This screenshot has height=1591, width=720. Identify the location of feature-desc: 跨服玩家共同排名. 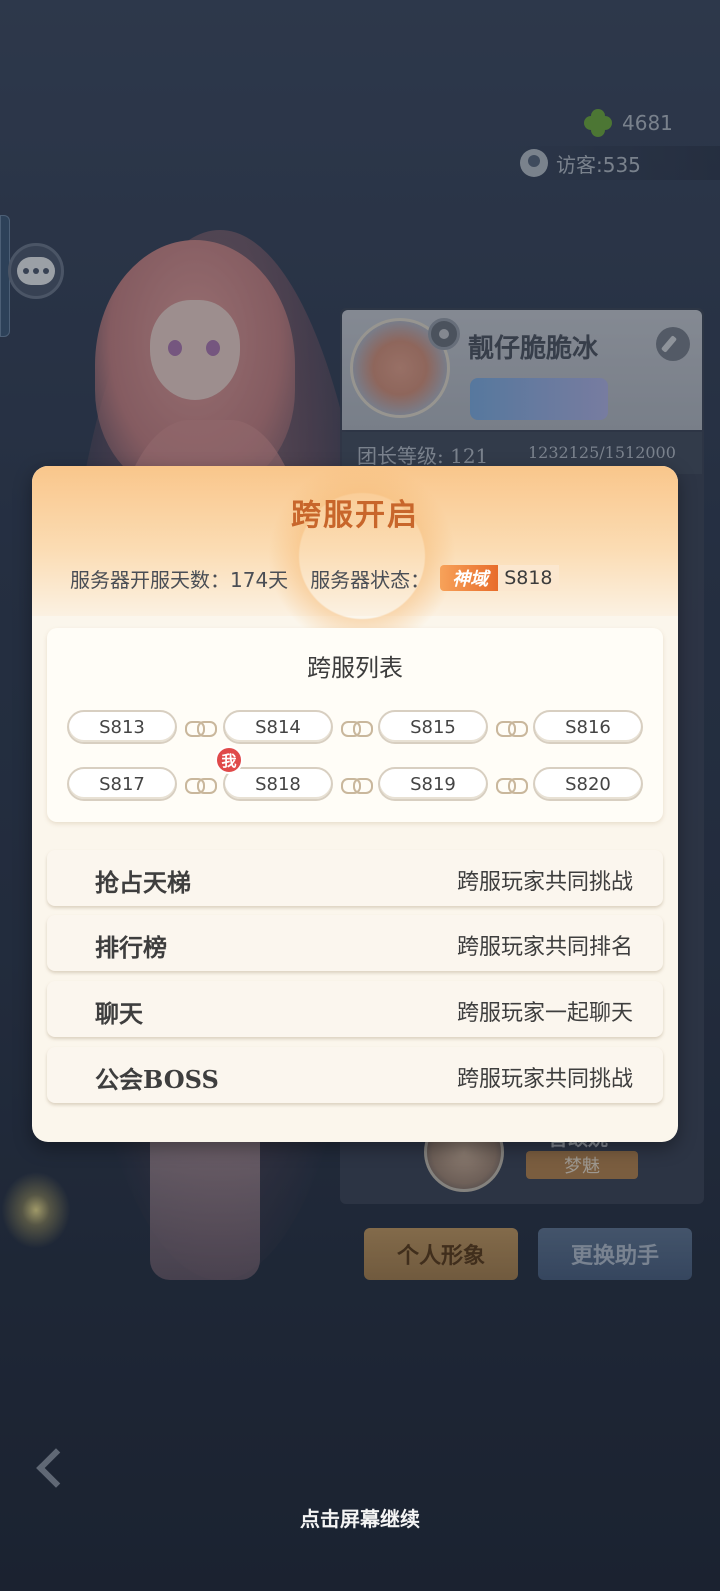
(544, 947).